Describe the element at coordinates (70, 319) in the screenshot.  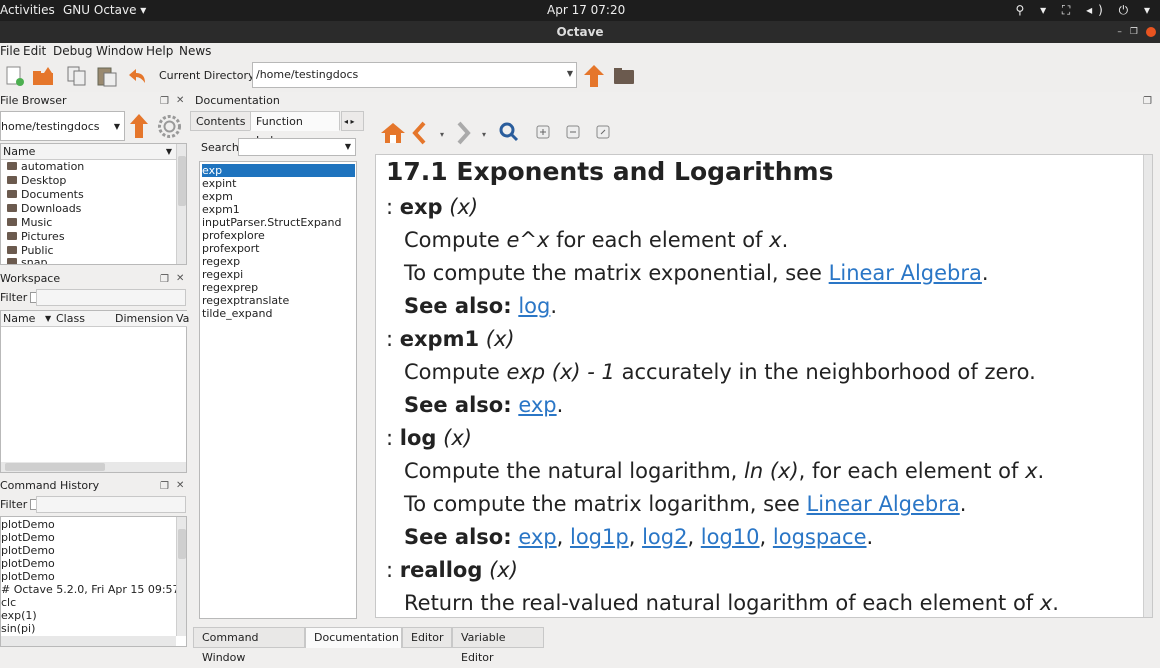
I see `column-class: Class` at that location.